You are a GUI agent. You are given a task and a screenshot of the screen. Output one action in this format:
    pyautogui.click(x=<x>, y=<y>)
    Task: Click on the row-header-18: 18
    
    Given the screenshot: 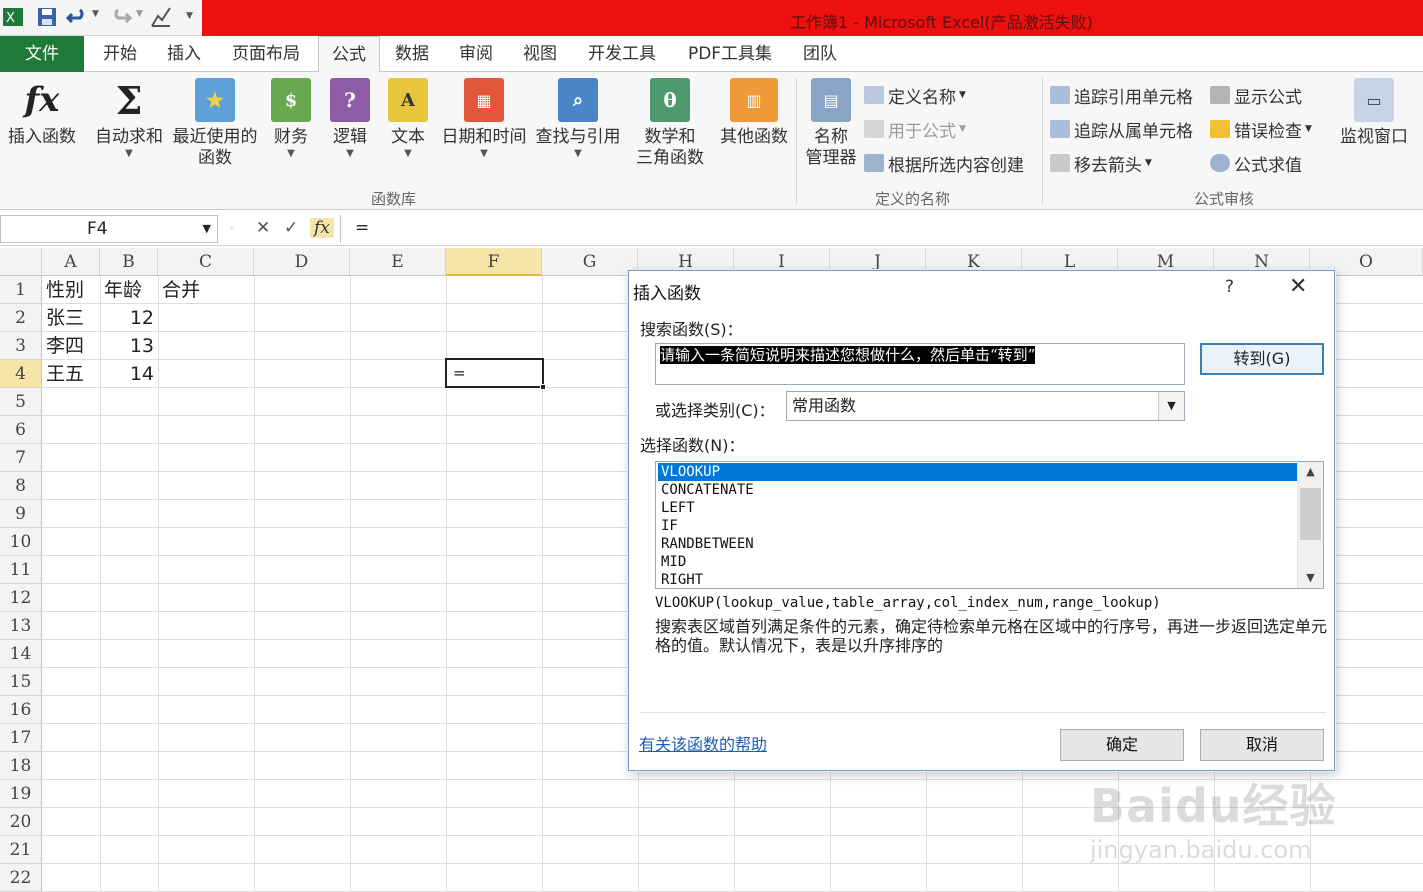 What is the action you would take?
    pyautogui.click(x=21, y=766)
    